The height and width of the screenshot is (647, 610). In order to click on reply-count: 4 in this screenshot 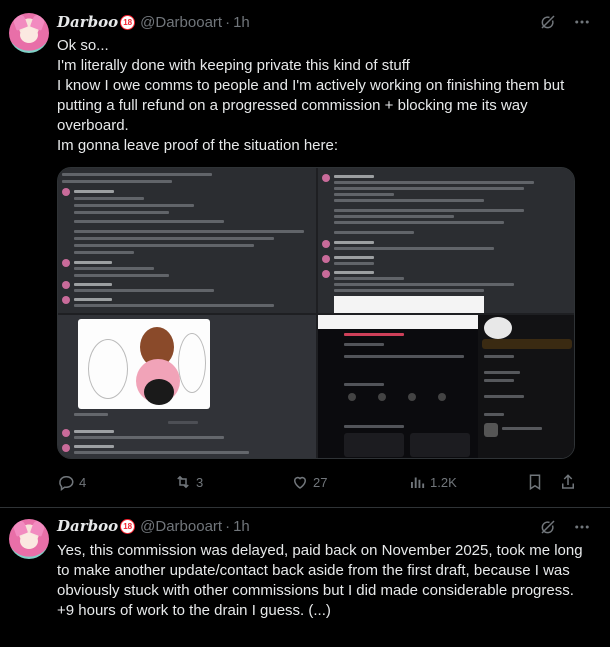, I will do `click(83, 482)`.